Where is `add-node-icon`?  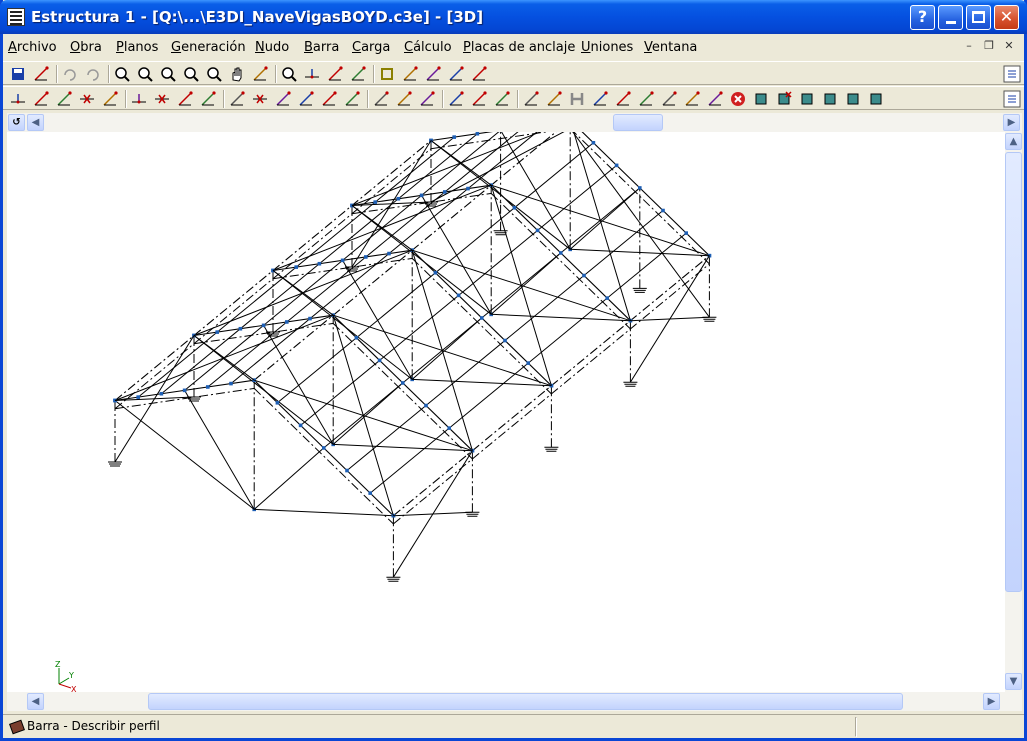 add-node-icon is located at coordinates (139, 99).